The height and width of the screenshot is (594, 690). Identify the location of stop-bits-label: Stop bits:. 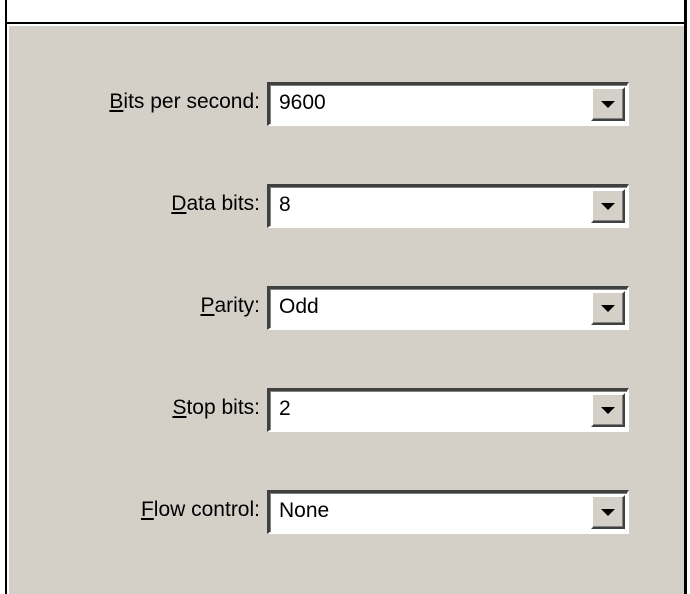
(216, 408).